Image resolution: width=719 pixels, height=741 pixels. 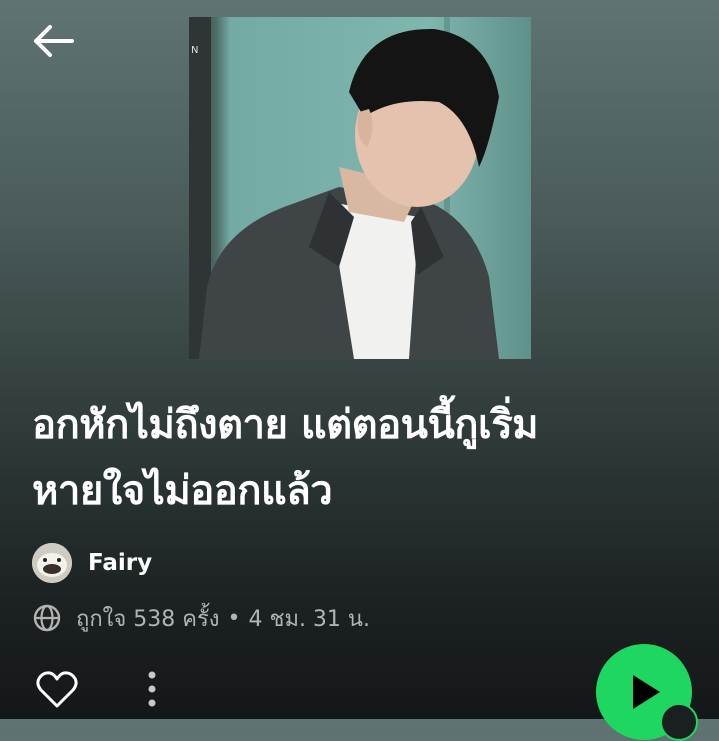 What do you see at coordinates (148, 619) in the screenshot?
I see `likes-count: ถูกใจ 538 ครั้ง` at bounding box center [148, 619].